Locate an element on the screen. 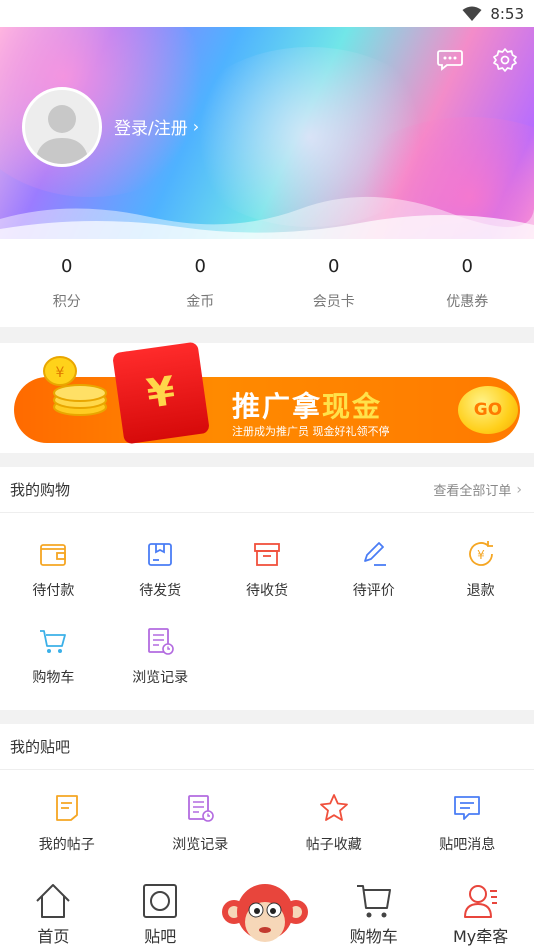  item-label: 帖子收藏 is located at coordinates (333, 844).